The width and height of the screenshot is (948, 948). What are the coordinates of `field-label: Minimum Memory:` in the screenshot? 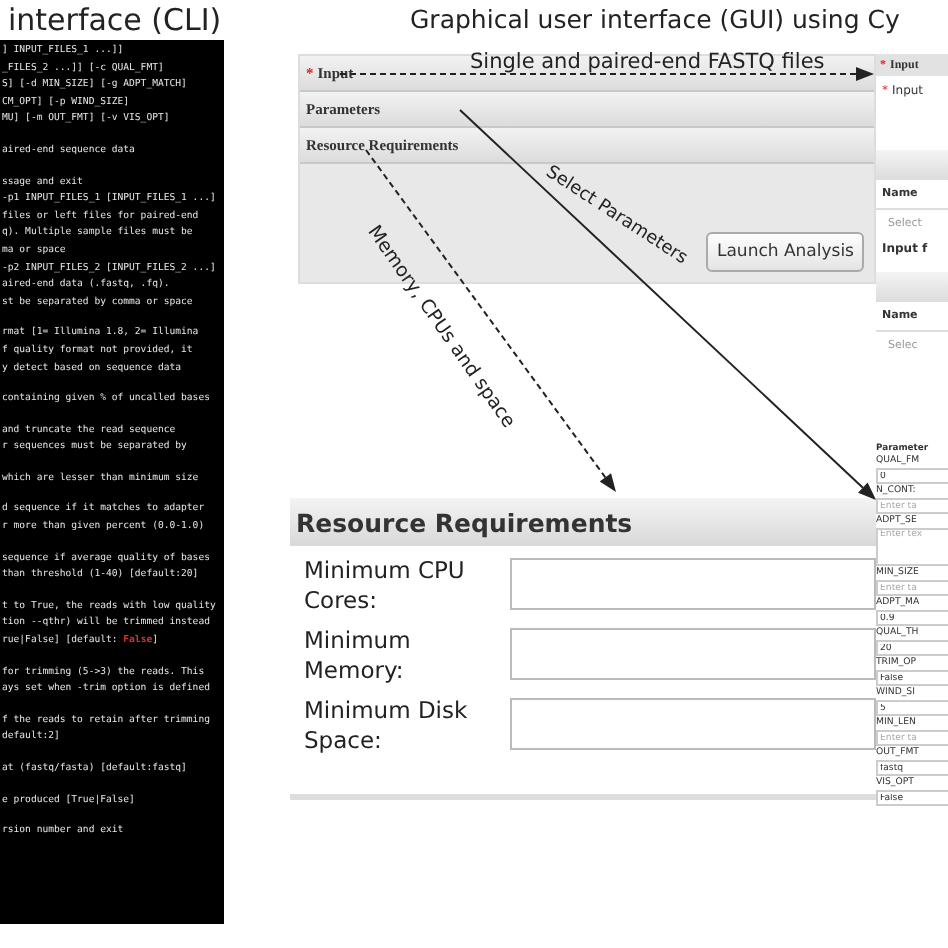 It's located at (357, 656).